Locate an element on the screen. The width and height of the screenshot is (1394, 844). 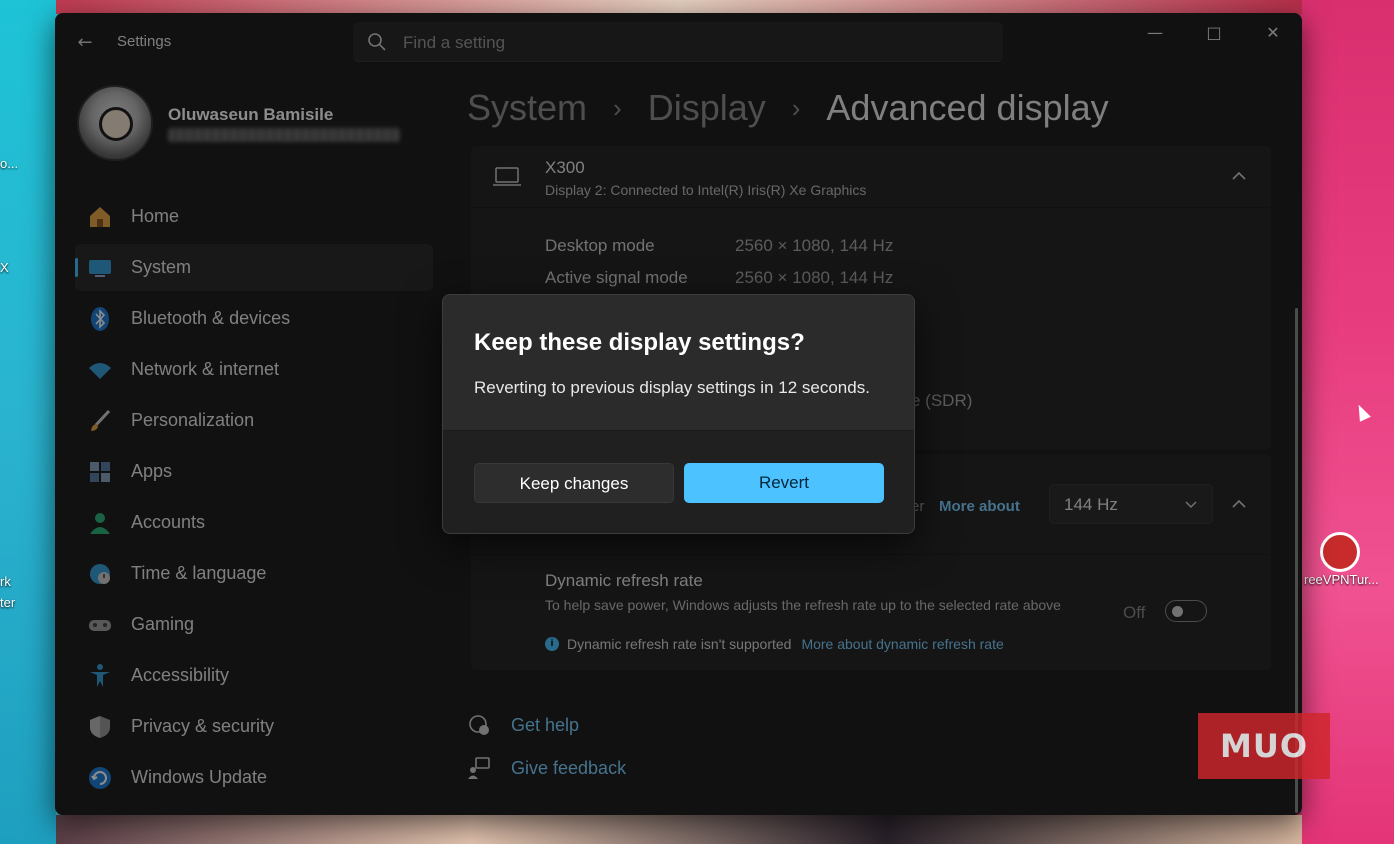
dialog-title: Keep these display settings? is located at coordinates (639, 342).